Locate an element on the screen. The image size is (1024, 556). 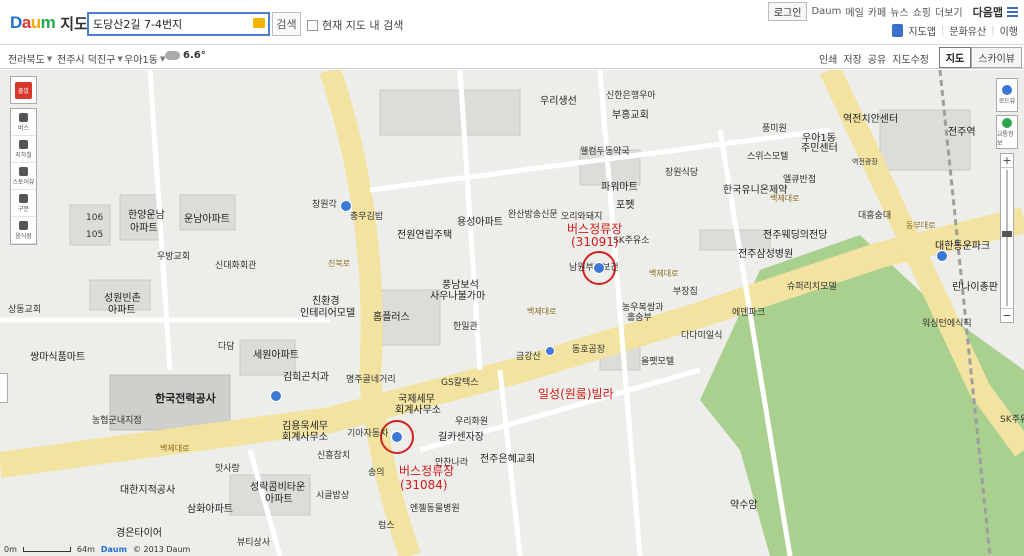
zoom-in-button: + is located at coordinates (1007, 161).